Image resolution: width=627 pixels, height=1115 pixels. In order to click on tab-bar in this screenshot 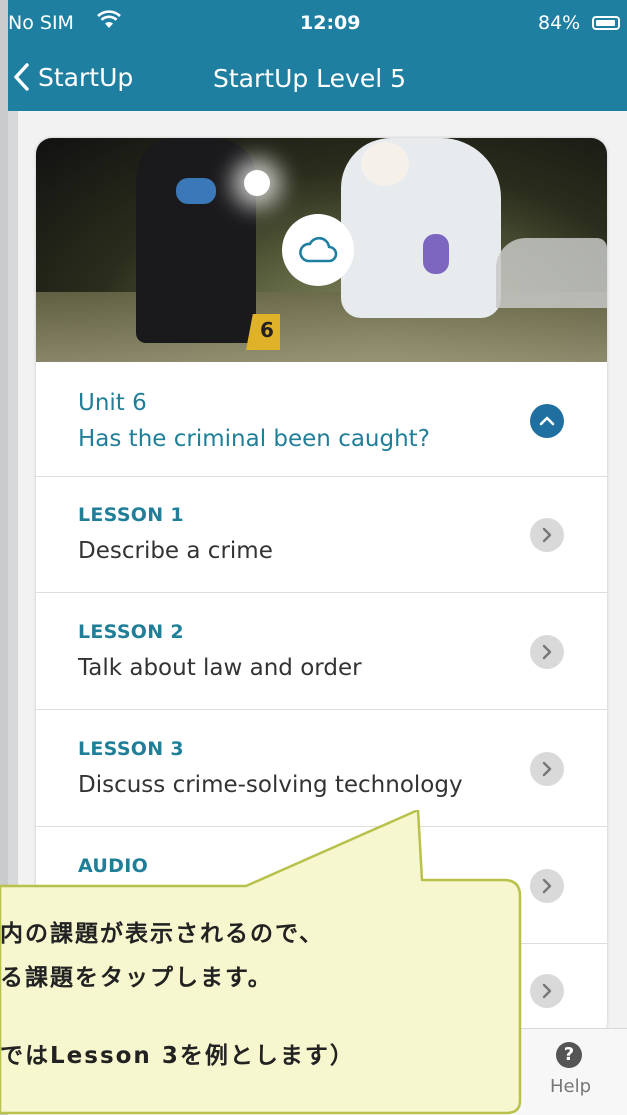, I will do `click(317, 1071)`.